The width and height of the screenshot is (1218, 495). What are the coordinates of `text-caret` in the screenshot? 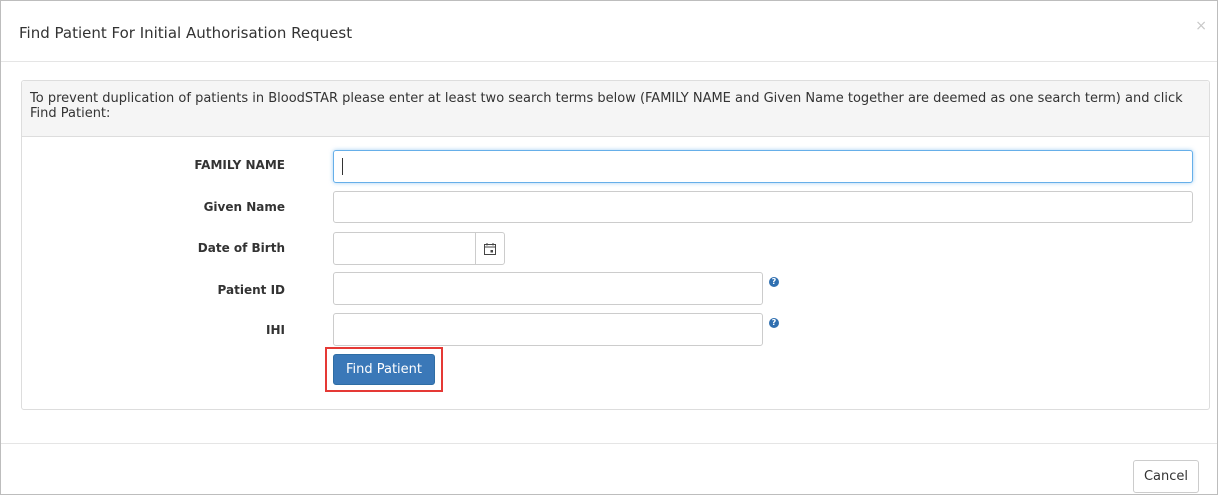 It's located at (342, 166).